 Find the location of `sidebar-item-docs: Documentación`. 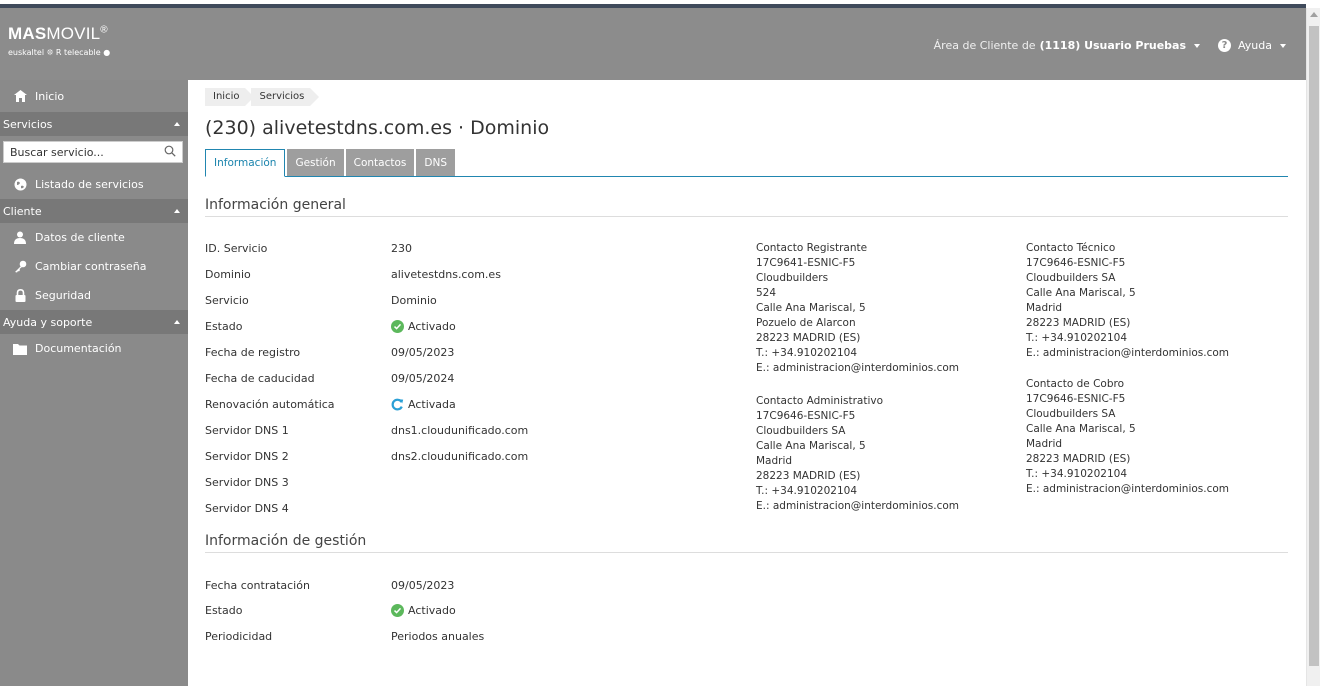

sidebar-item-docs: Documentación is located at coordinates (94, 348).